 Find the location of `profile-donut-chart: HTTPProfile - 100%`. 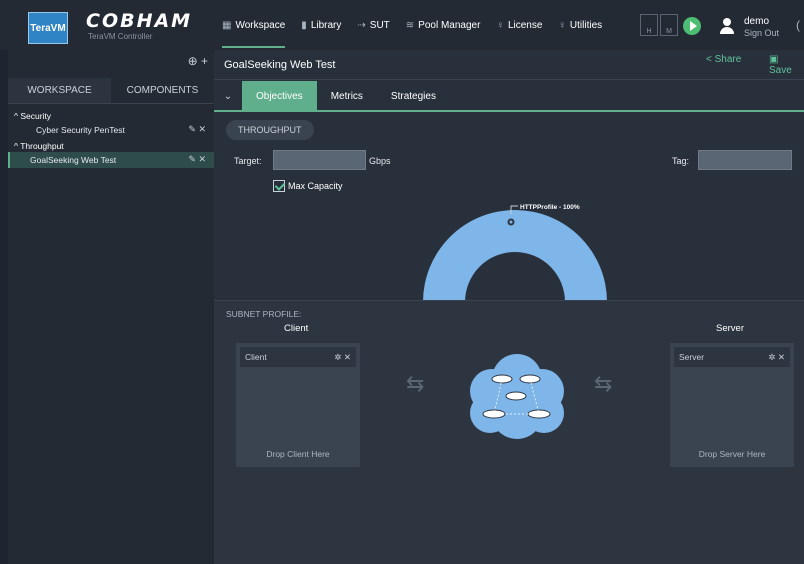

profile-donut-chart: HTTPProfile - 100% is located at coordinates (515, 253).